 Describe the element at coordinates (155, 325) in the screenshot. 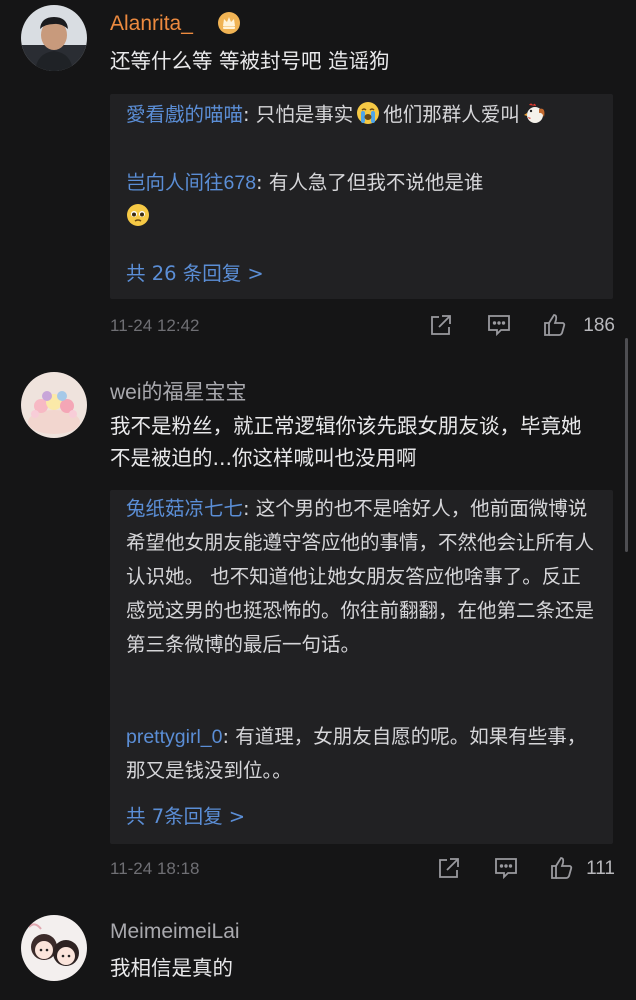

I see `timestamp: 11-24 12:42` at that location.